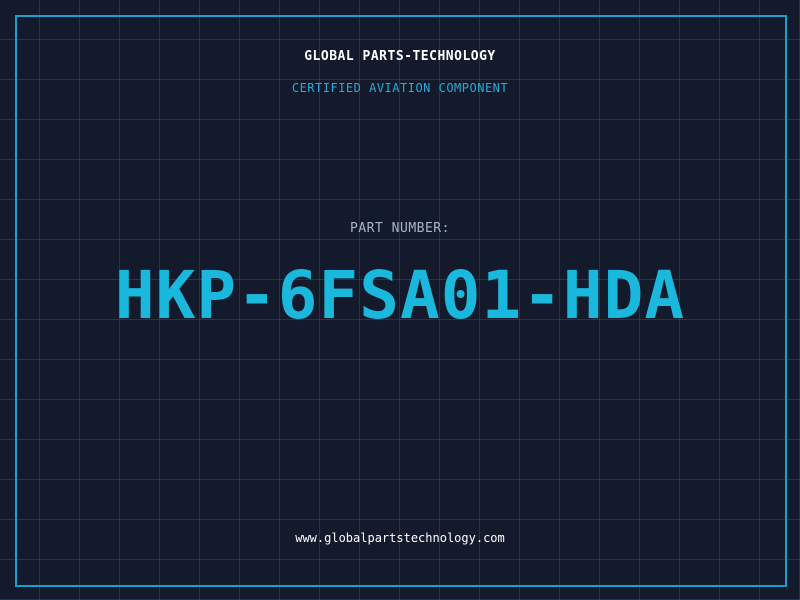 This screenshot has height=600, width=800. Describe the element at coordinates (400, 538) in the screenshot. I see `website-url: www.globalpartstechnology.com` at that location.